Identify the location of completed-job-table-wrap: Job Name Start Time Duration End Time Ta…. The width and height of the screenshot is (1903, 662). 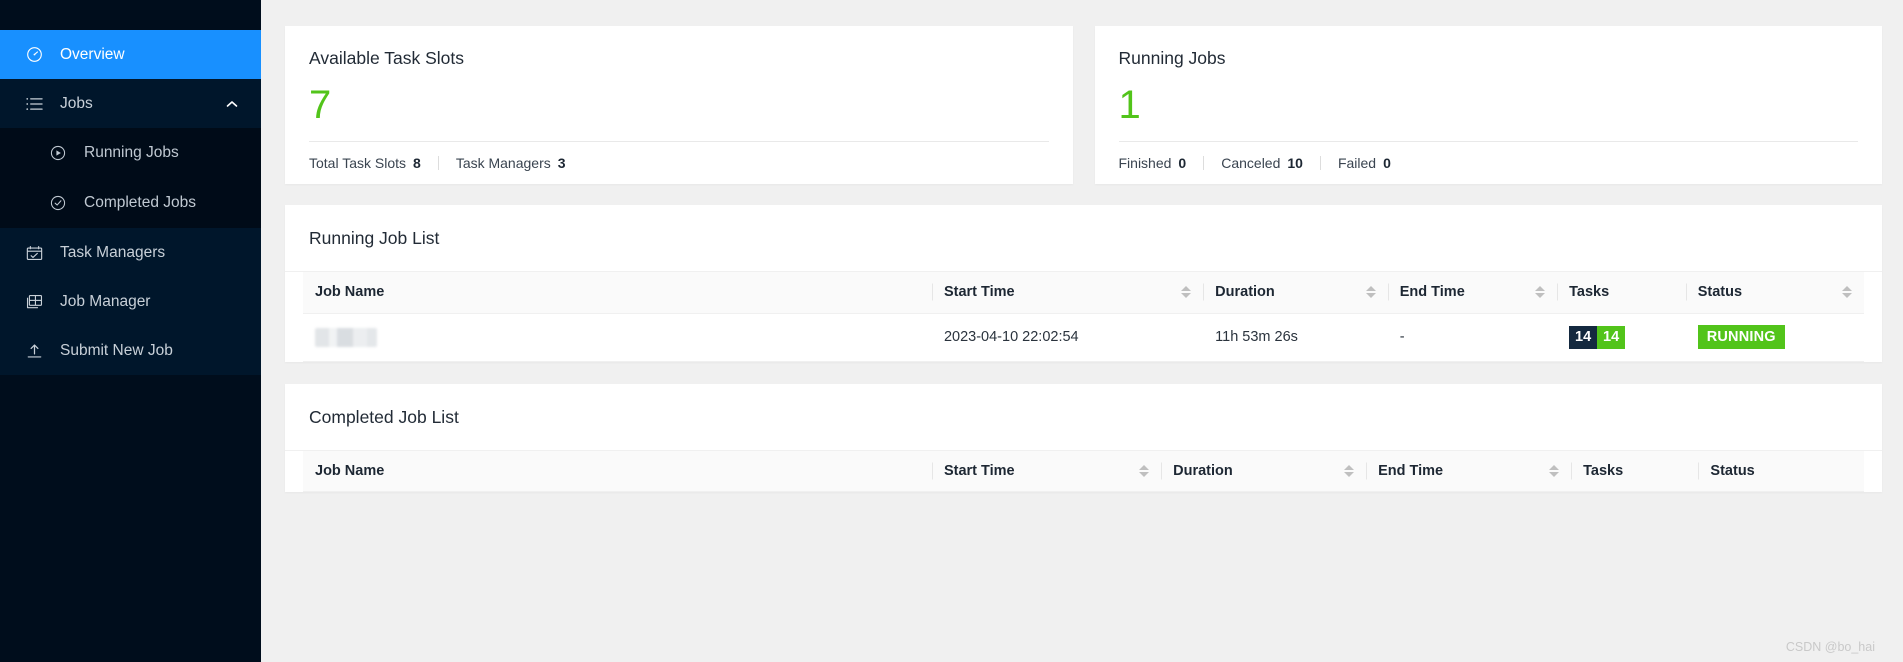
(1083, 471).